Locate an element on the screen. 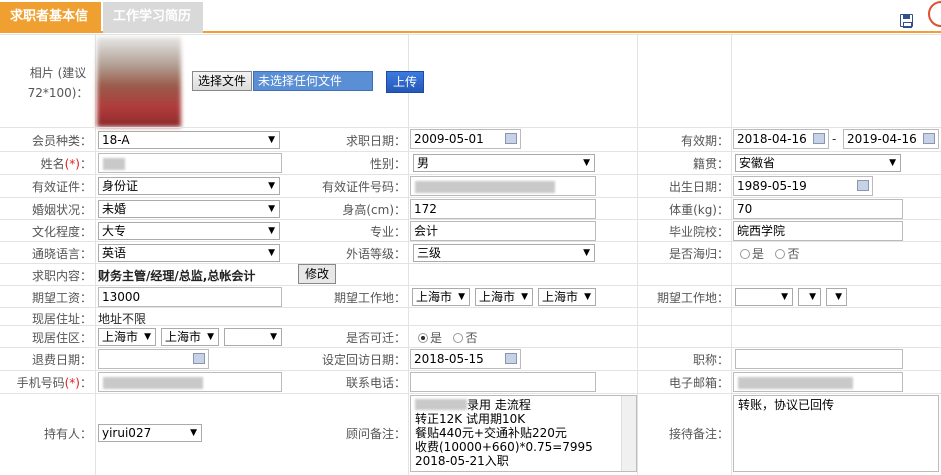 The image size is (941, 475). origin-value: 安徽省 is located at coordinates (757, 163).